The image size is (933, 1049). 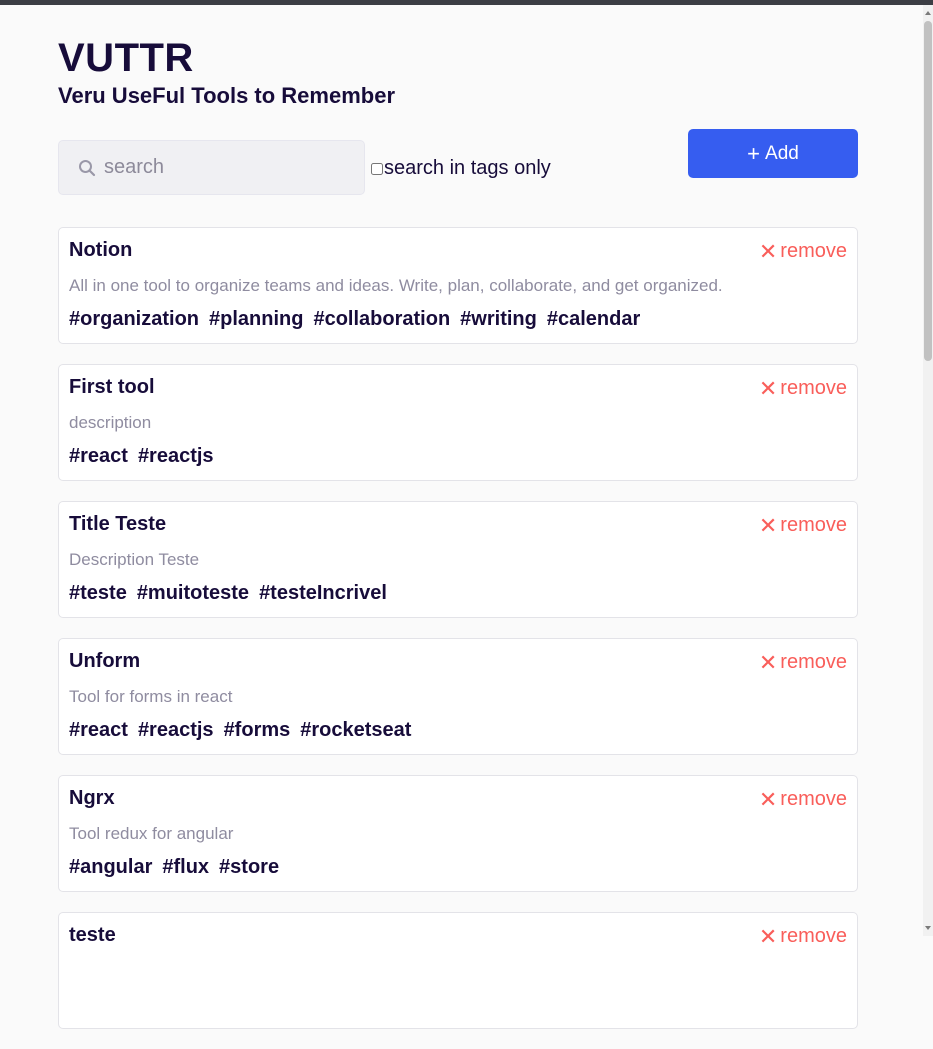 I want to click on search-box, so click(x=211, y=167).